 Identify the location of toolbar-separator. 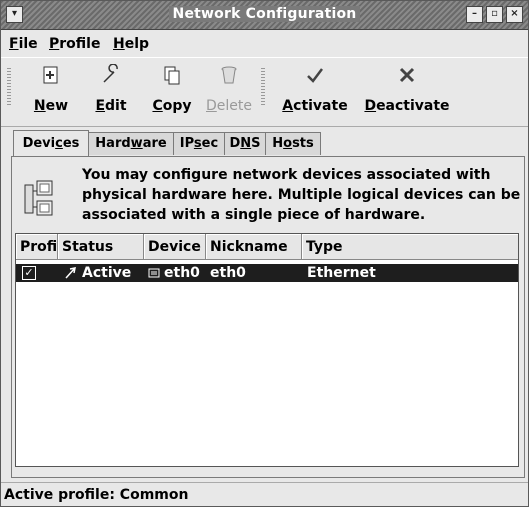
(263, 87).